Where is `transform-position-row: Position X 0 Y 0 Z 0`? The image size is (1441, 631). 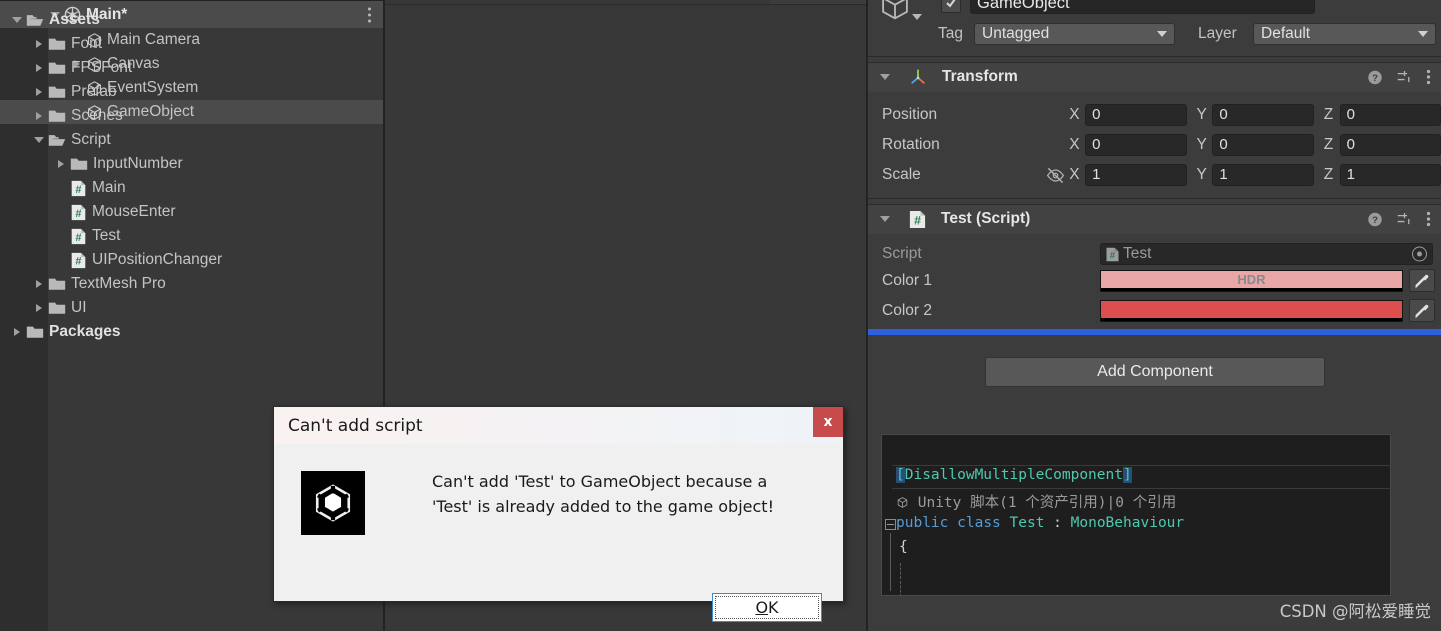 transform-position-row: Position X 0 Y 0 Z 0 is located at coordinates (1154, 115).